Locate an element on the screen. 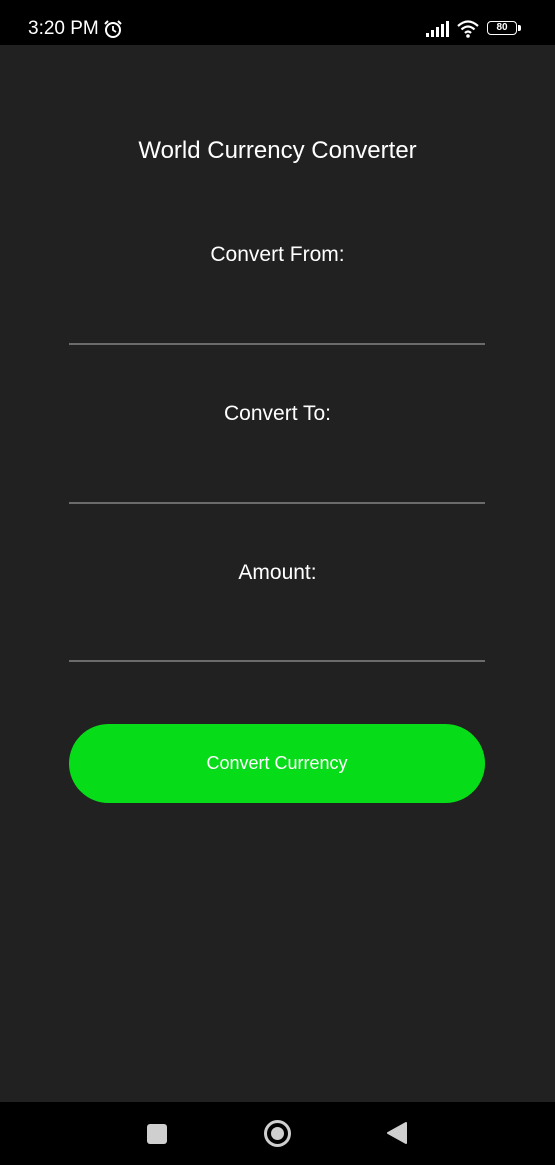  recents-icon is located at coordinates (157, 1134).